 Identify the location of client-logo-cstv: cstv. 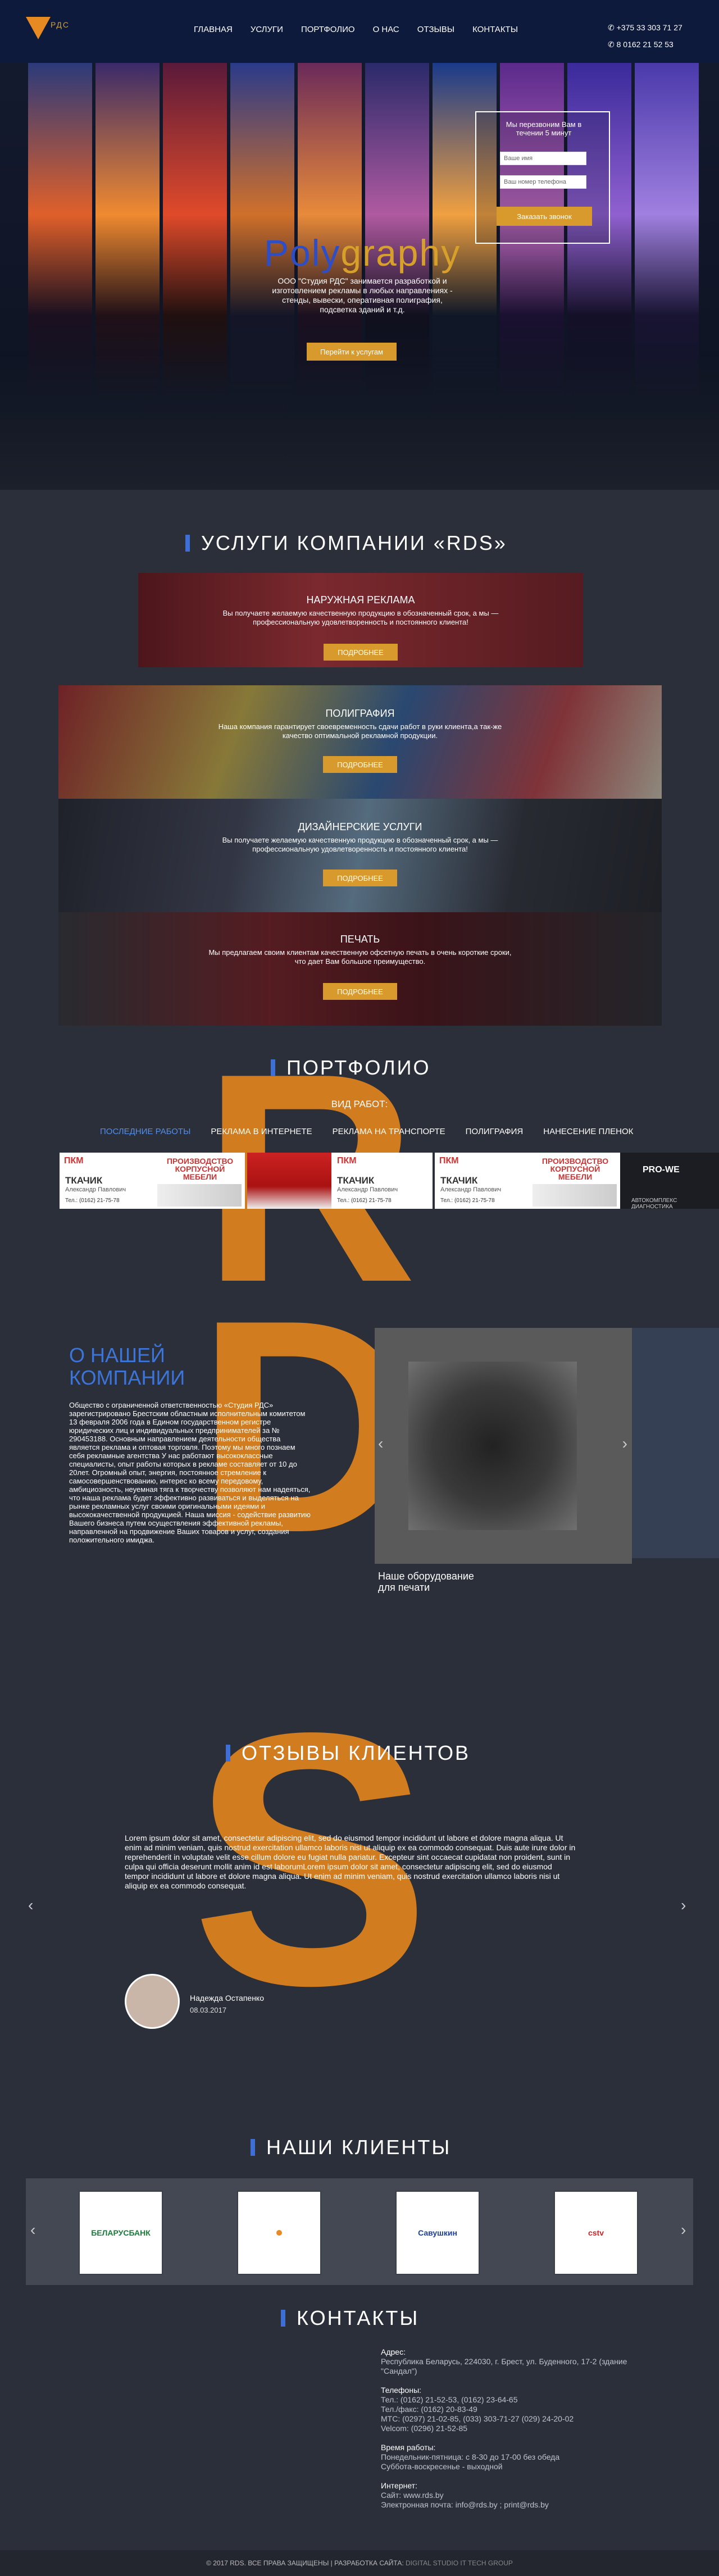
(596, 2233).